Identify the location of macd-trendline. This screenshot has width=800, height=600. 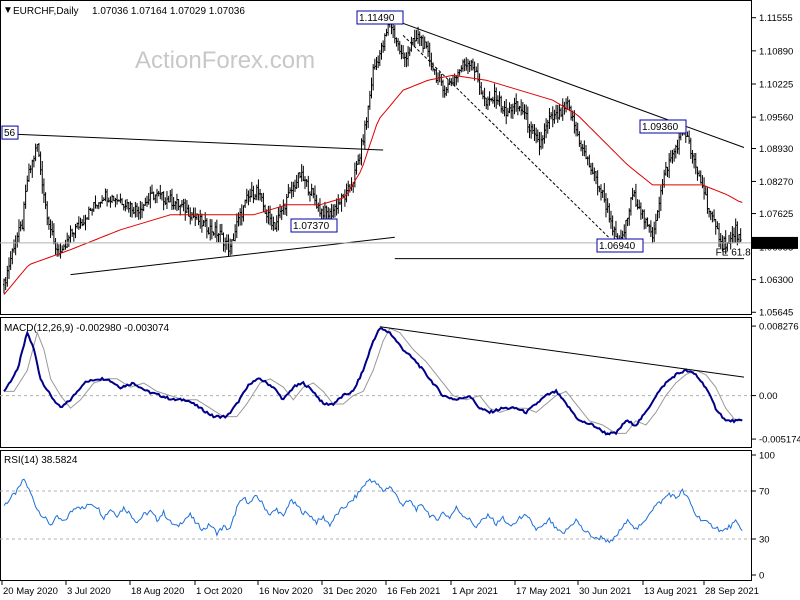
(562, 352).